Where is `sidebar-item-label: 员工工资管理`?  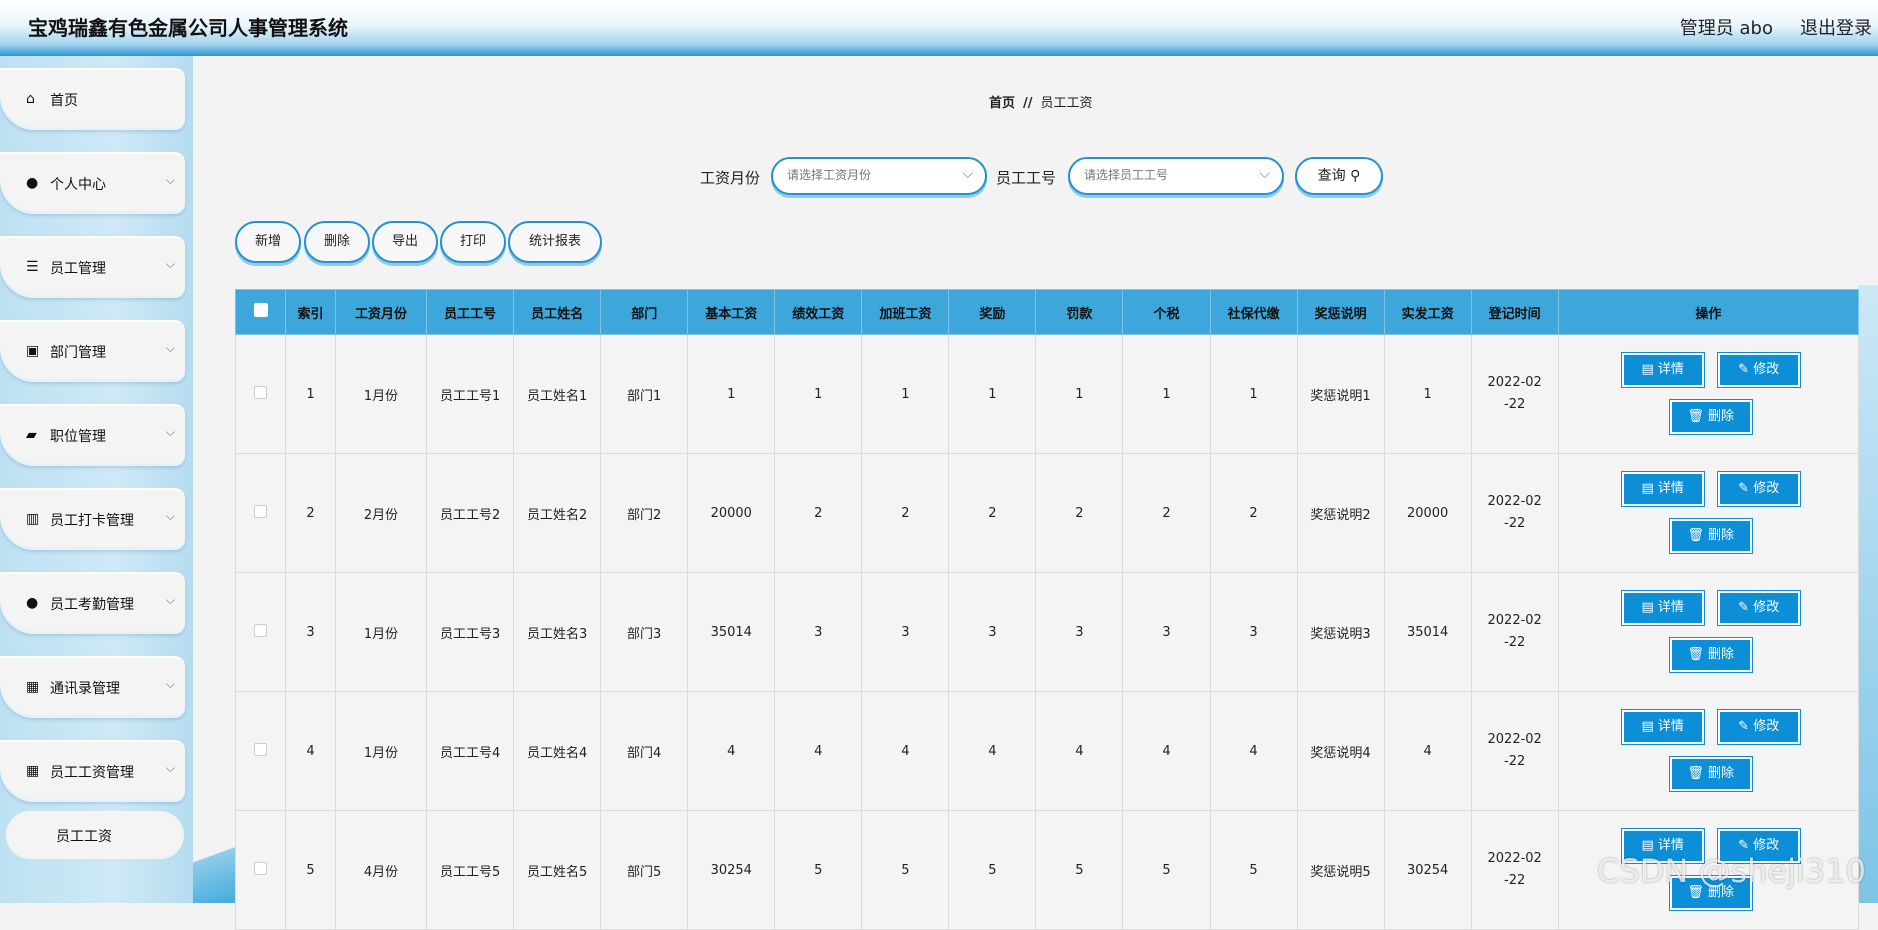
sidebar-item-label: 员工工资管理 is located at coordinates (92, 773).